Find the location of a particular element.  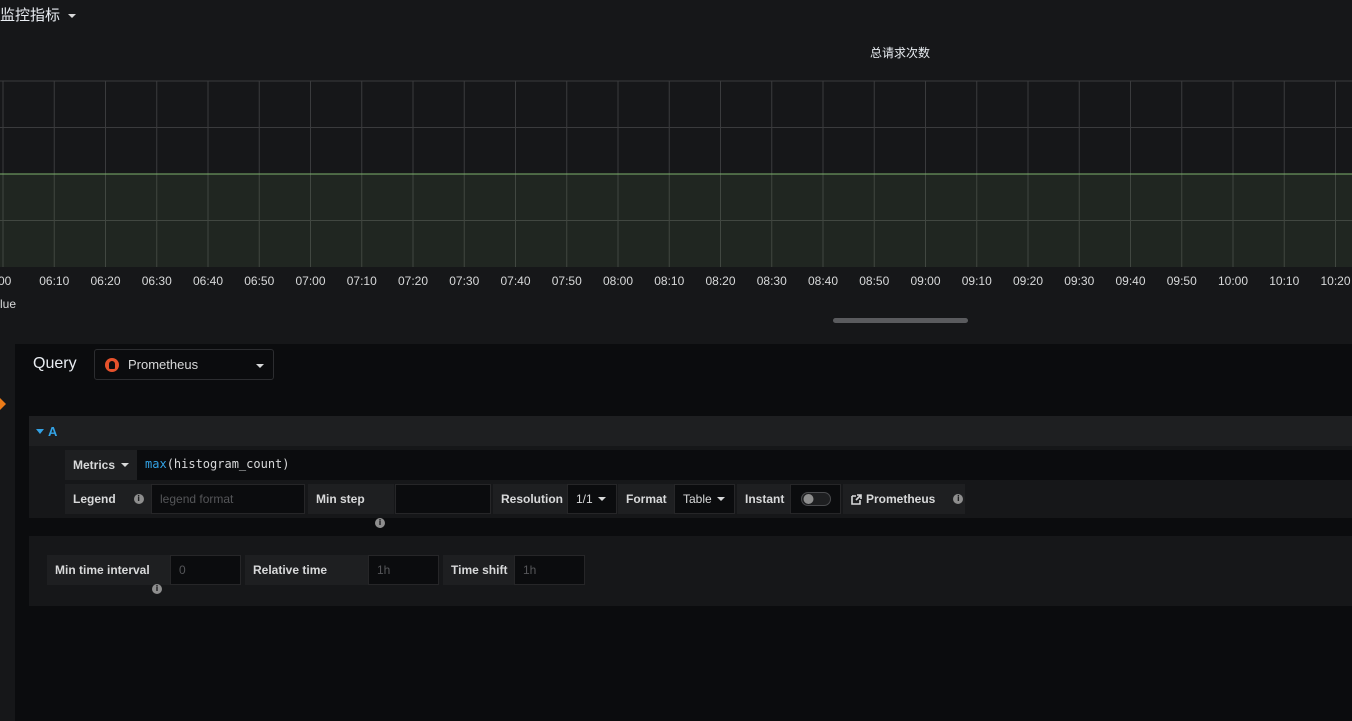

min-time-interval-placeholder: 0 is located at coordinates (182, 570).